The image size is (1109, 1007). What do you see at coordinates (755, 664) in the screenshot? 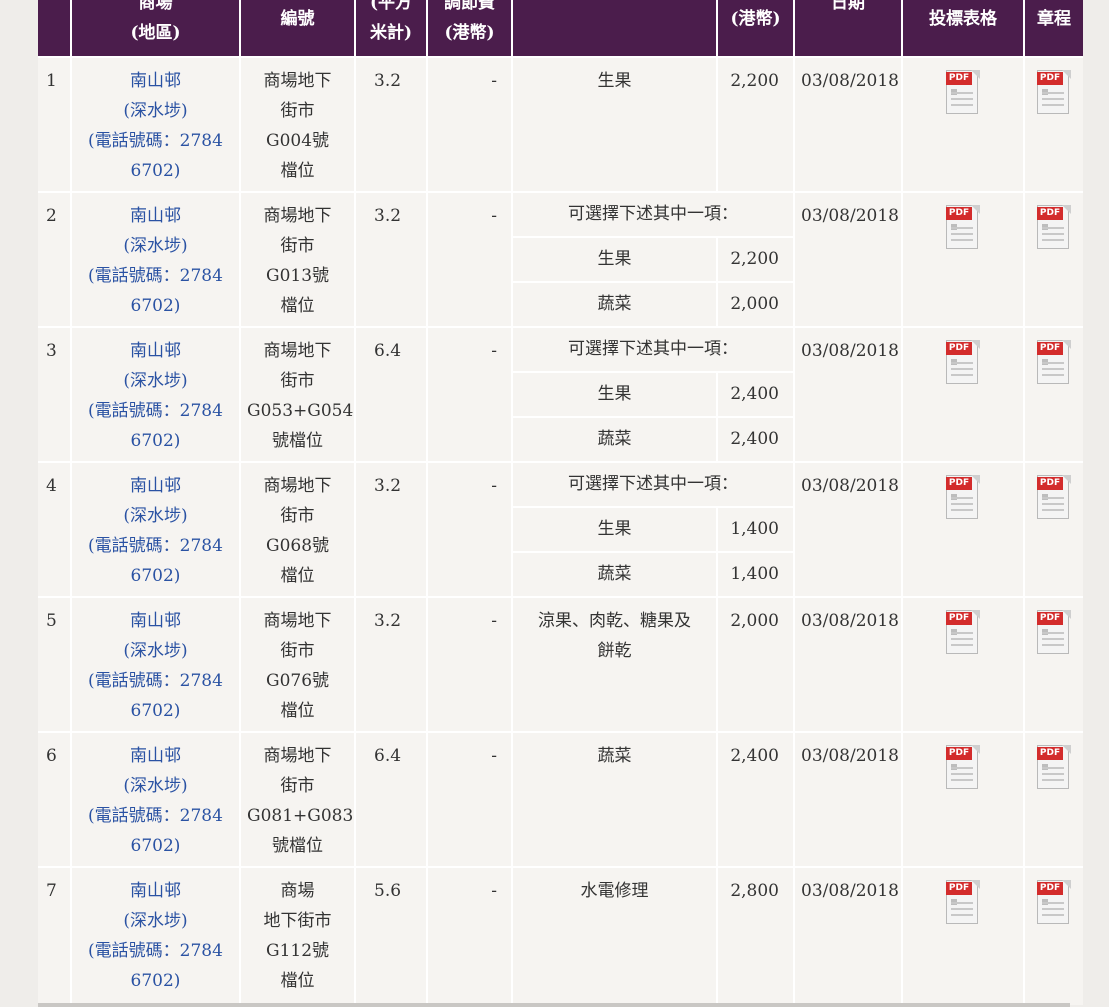
I see `min-rent: 2,000` at bounding box center [755, 664].